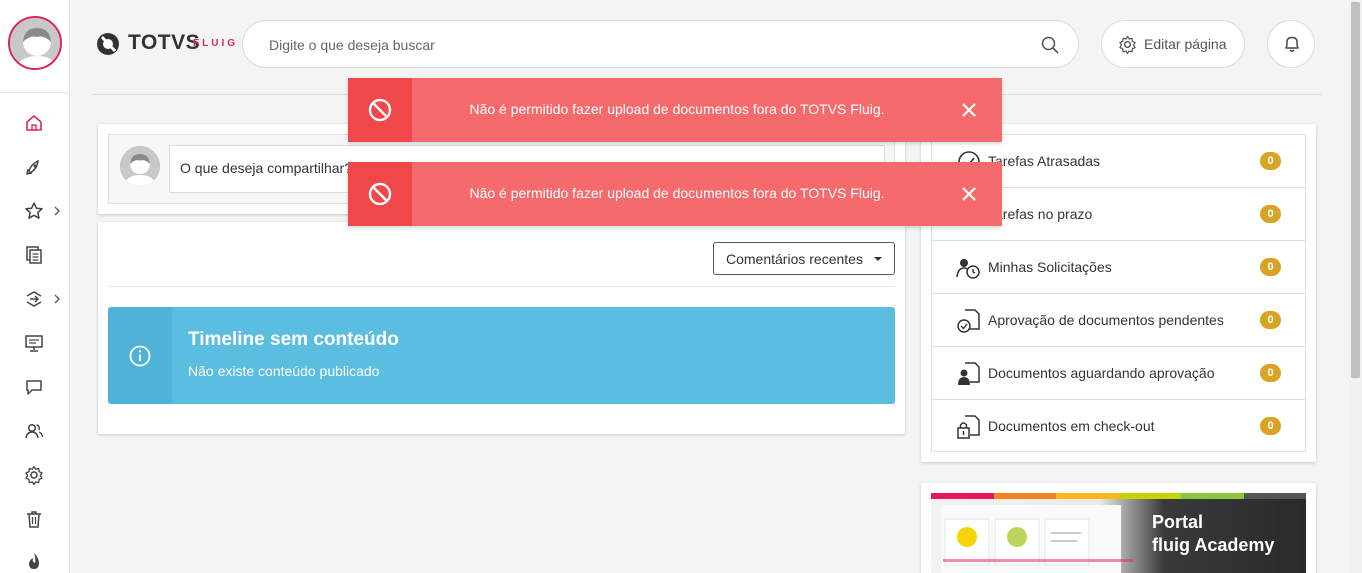 The height and width of the screenshot is (573, 1362). I want to click on comments-sort-dropdown: Comentários recentes, so click(804, 258).